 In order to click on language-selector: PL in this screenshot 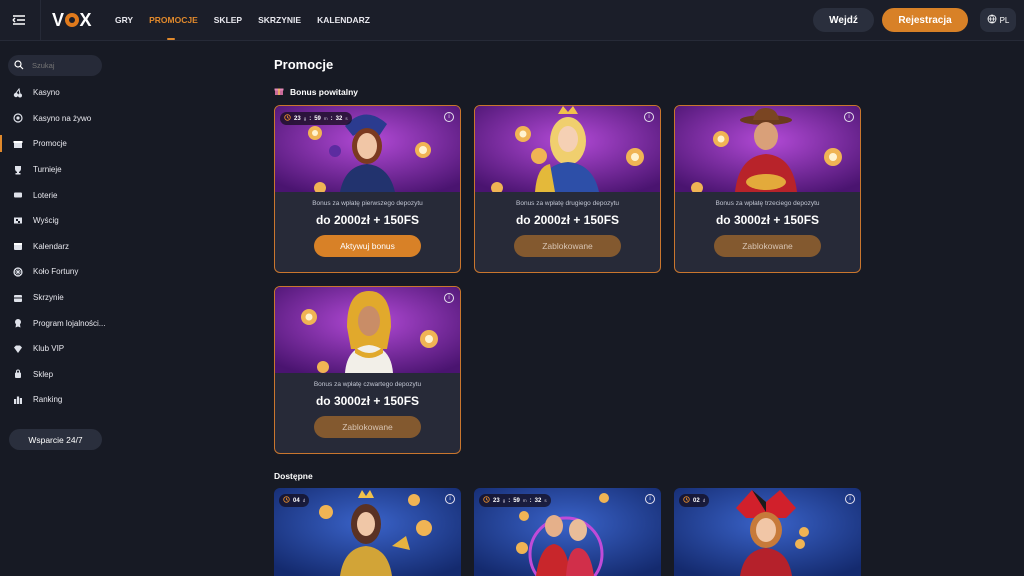, I will do `click(998, 20)`.